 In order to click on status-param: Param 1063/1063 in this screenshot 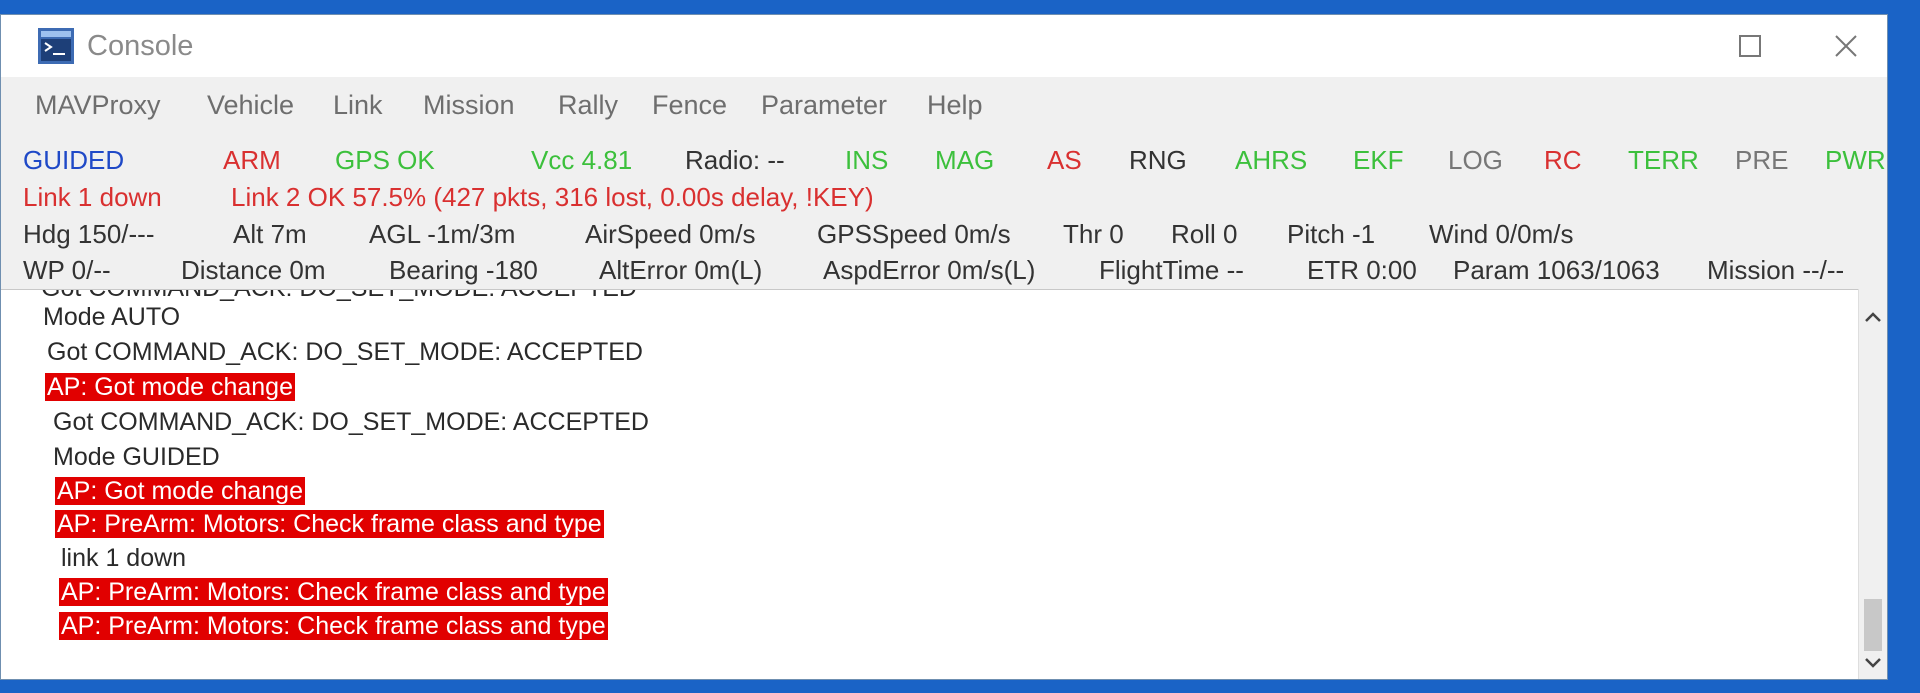, I will do `click(1556, 270)`.